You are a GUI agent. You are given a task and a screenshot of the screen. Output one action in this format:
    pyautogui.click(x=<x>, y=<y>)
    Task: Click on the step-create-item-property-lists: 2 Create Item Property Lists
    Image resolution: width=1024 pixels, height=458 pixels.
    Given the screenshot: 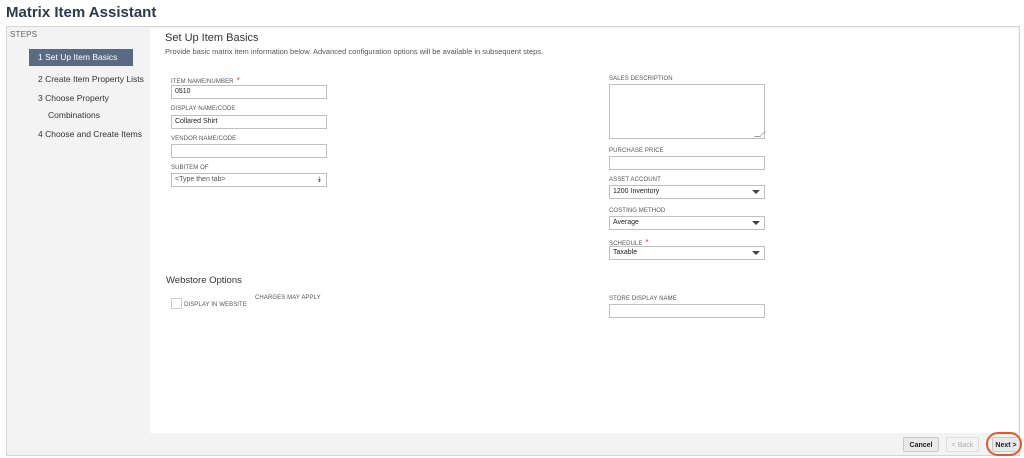 What is the action you would take?
    pyautogui.click(x=91, y=79)
    